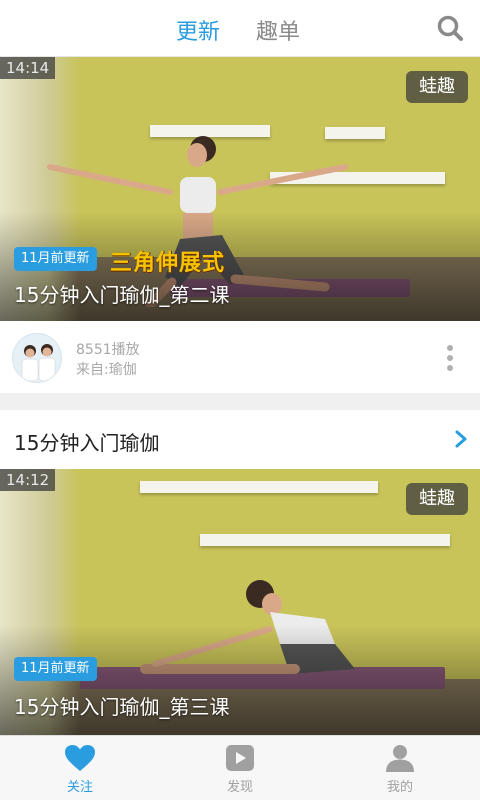 The width and height of the screenshot is (480, 800). What do you see at coordinates (399, 787) in the screenshot?
I see `nav-label: 我的` at bounding box center [399, 787].